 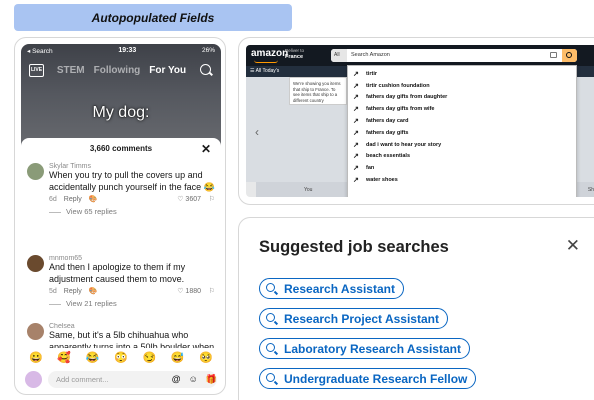 What do you see at coordinates (462, 109) in the screenshot?
I see `suggestion-item: ↗ fathers day gifts from wife` at bounding box center [462, 109].